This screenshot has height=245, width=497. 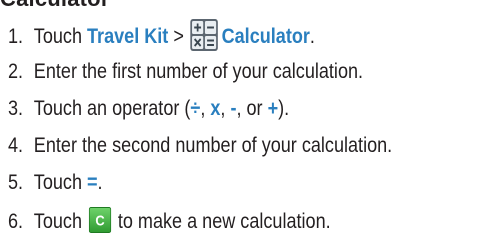 I want to click on clear-button-label: C, so click(x=99, y=220).